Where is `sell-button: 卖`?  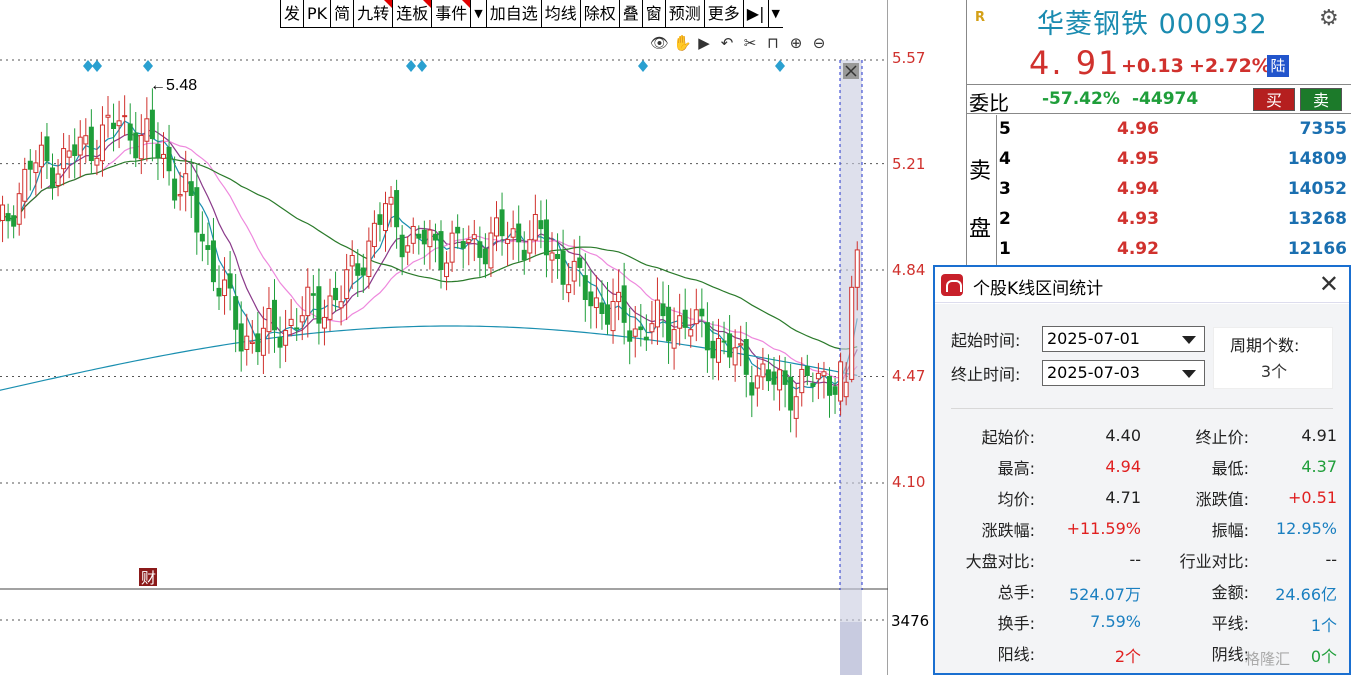 sell-button: 卖 is located at coordinates (1321, 99).